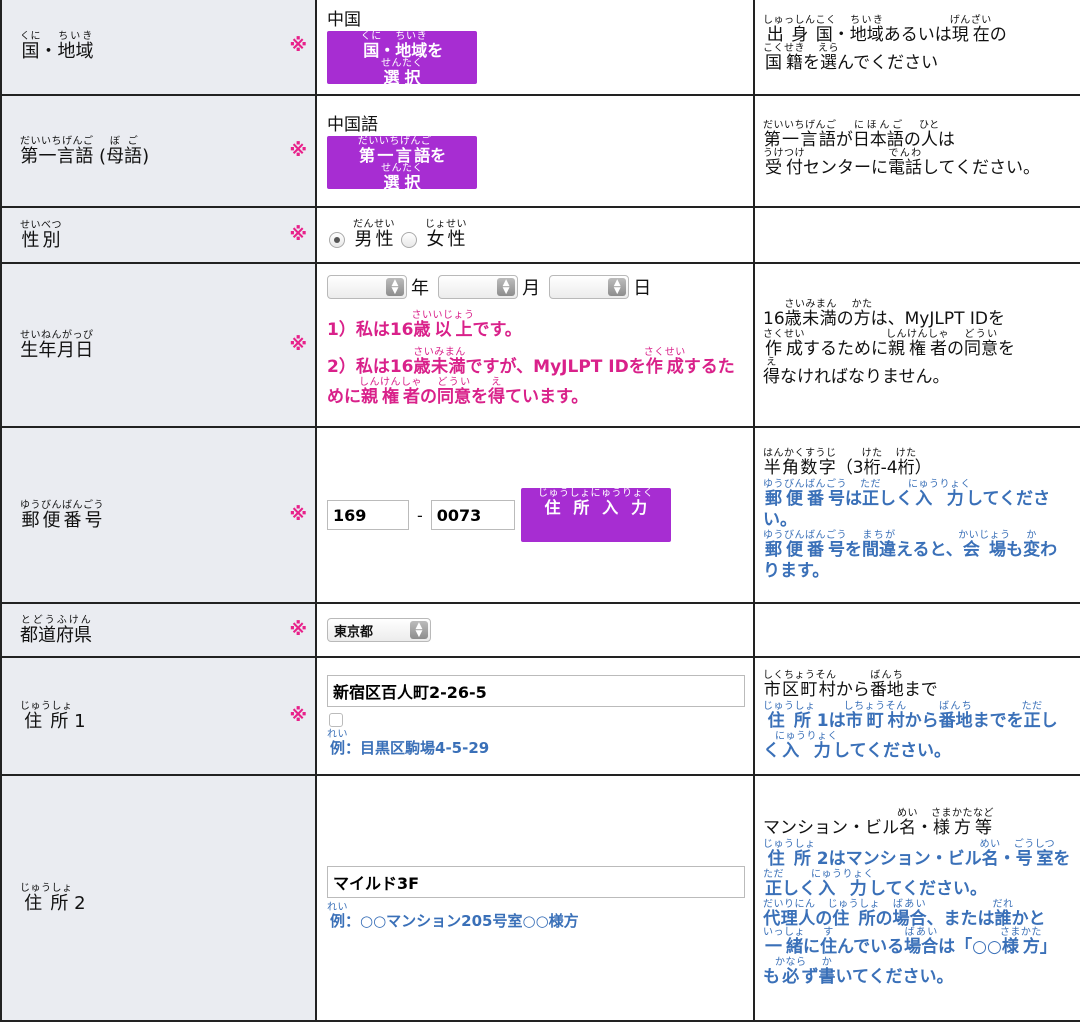  I want to click on language-label: 第一言語だいいちげんご (母語ぼご), so click(85, 151).